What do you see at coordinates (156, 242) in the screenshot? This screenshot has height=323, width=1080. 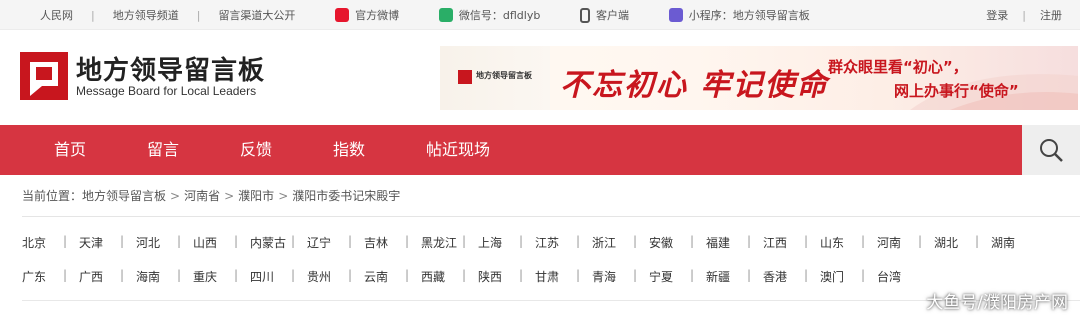 I see `region-link: 河北` at bounding box center [156, 242].